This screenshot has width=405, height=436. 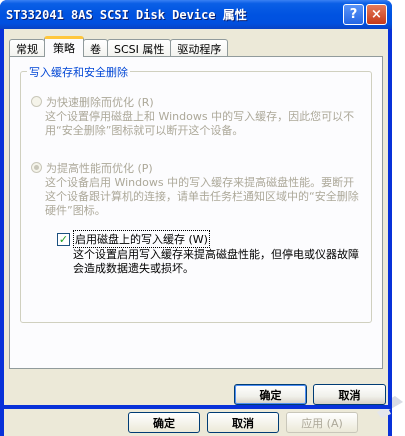 What do you see at coordinates (36, 167) in the screenshot?
I see `performance-radio` at bounding box center [36, 167].